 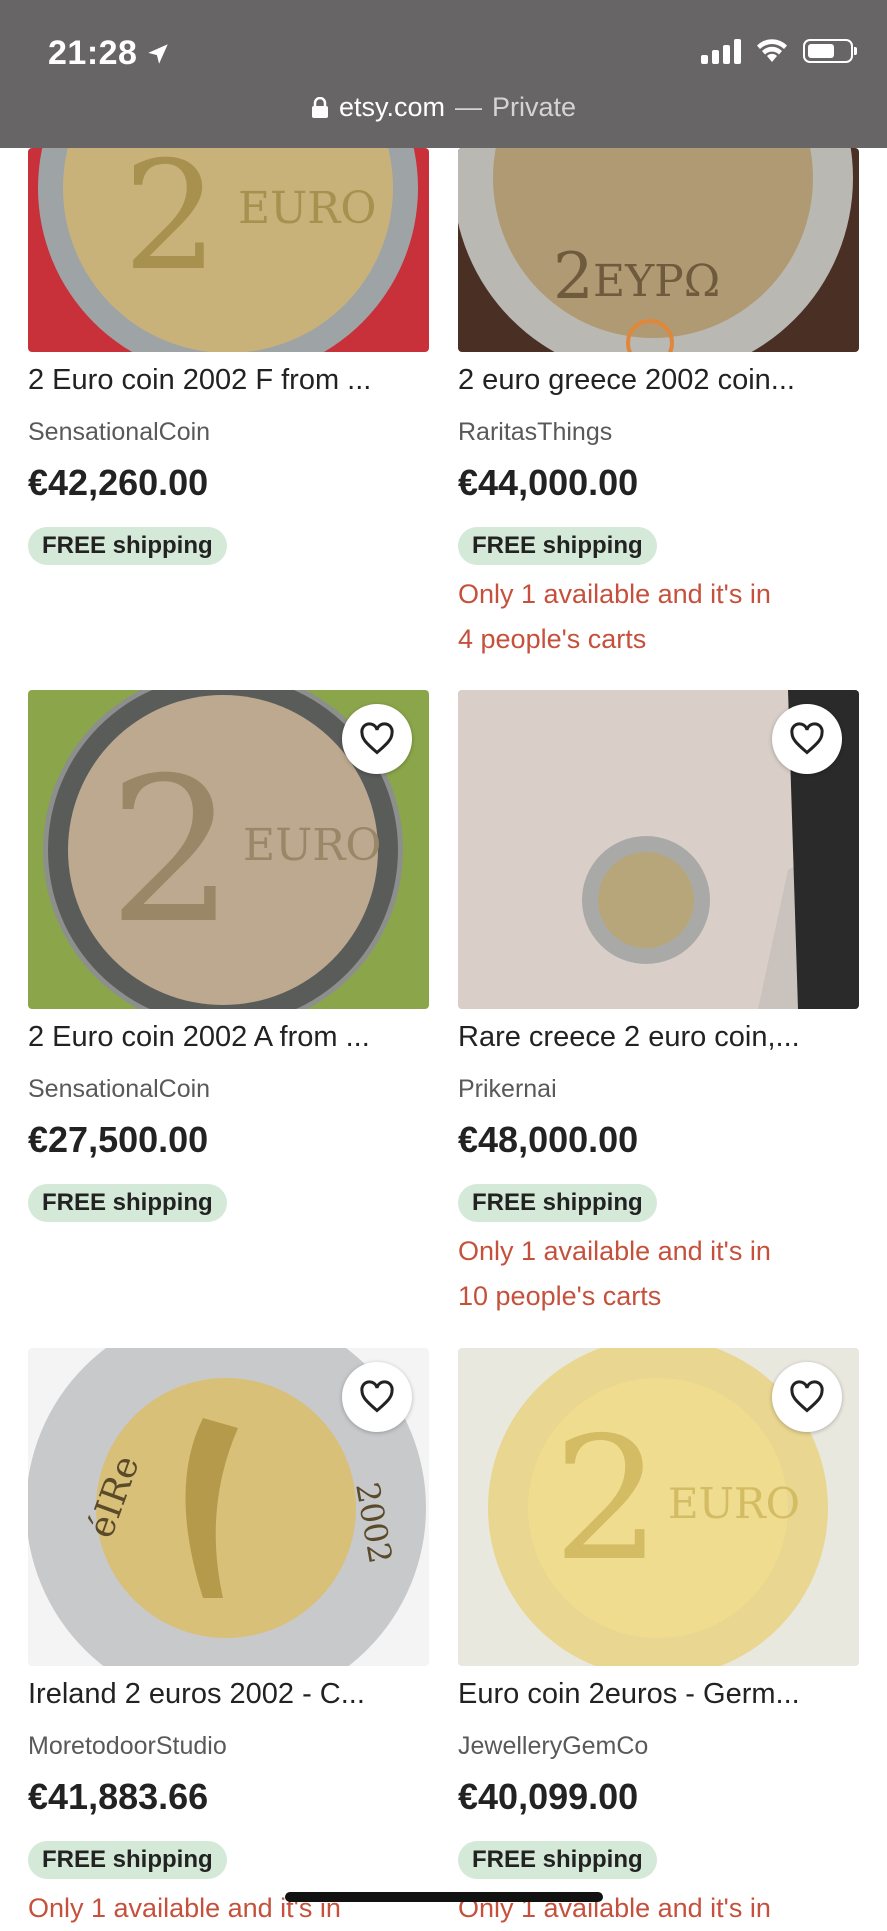 What do you see at coordinates (658, 849) in the screenshot?
I see `listing-image` at bounding box center [658, 849].